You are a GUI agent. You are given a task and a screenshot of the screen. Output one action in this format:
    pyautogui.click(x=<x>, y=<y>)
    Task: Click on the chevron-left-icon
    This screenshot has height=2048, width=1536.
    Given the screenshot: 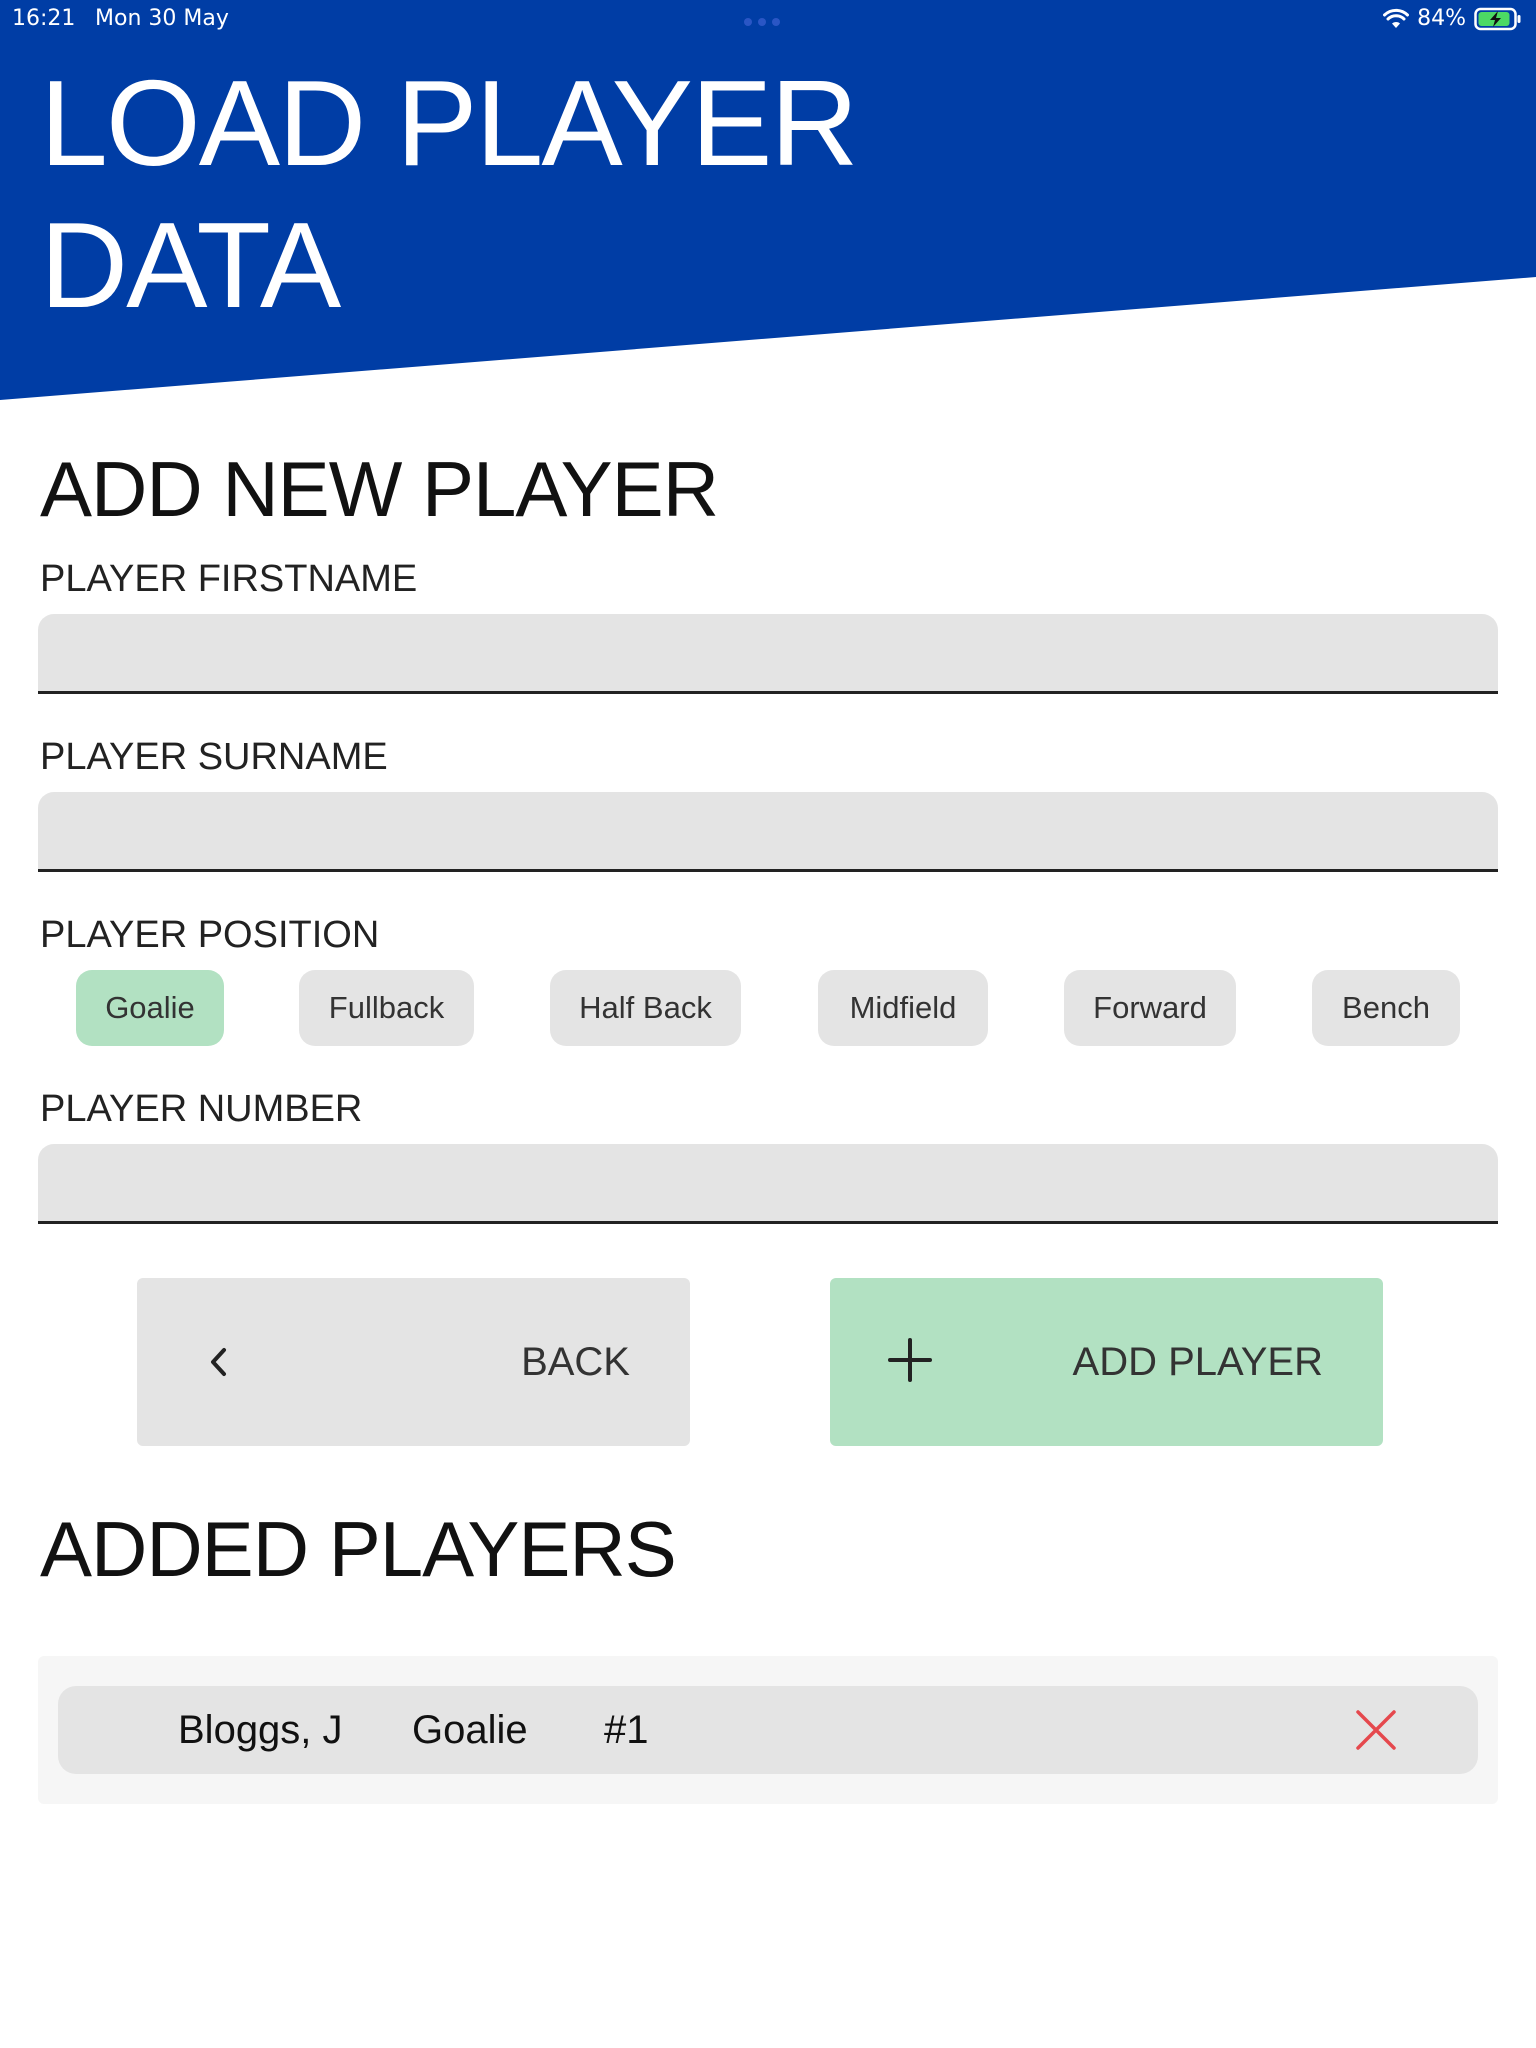 What is the action you would take?
    pyautogui.click(x=218, y=1362)
    